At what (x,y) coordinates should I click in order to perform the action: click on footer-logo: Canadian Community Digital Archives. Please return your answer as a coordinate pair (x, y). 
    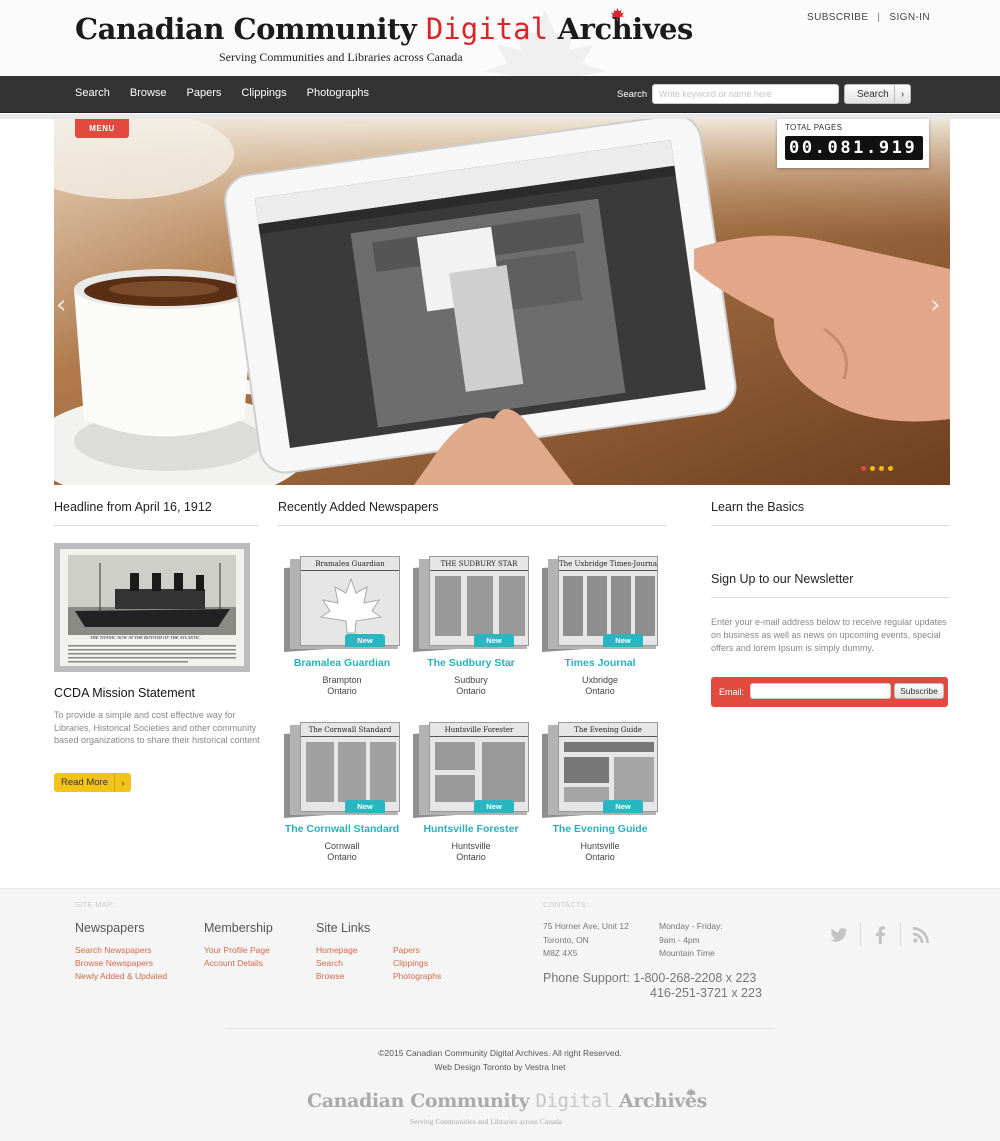
    Looking at the image, I should click on (507, 1101).